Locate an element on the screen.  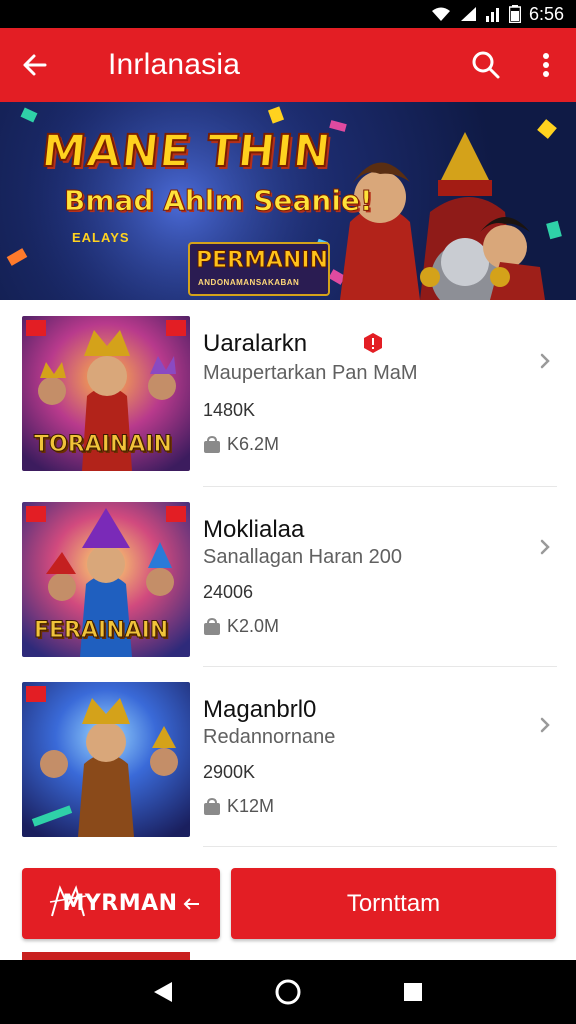
app-size-label: K6.2M is located at coordinates (253, 444).